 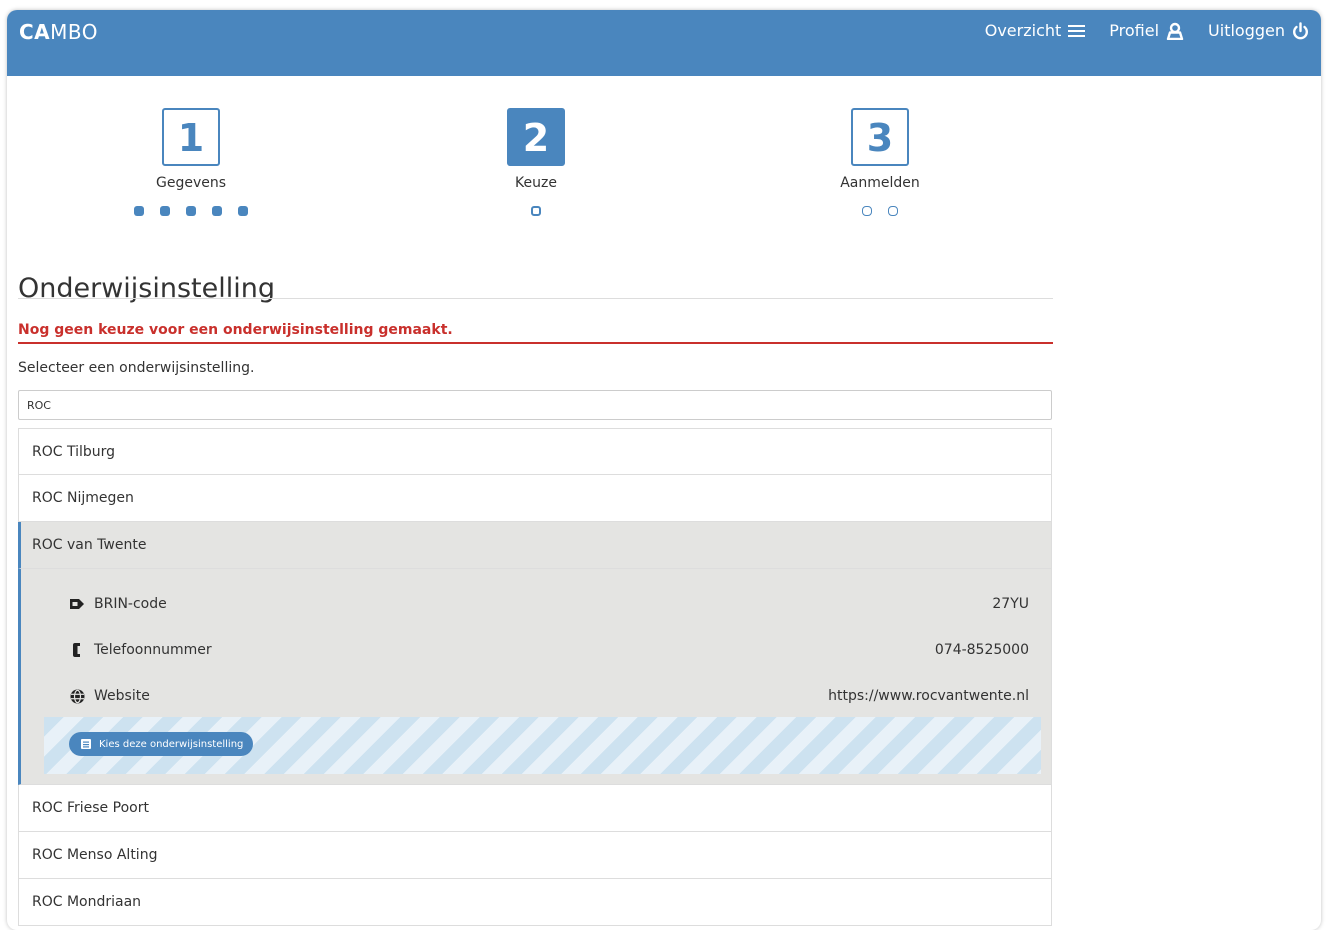 I want to click on page-title: Onderwijsinstelling, so click(x=147, y=289).